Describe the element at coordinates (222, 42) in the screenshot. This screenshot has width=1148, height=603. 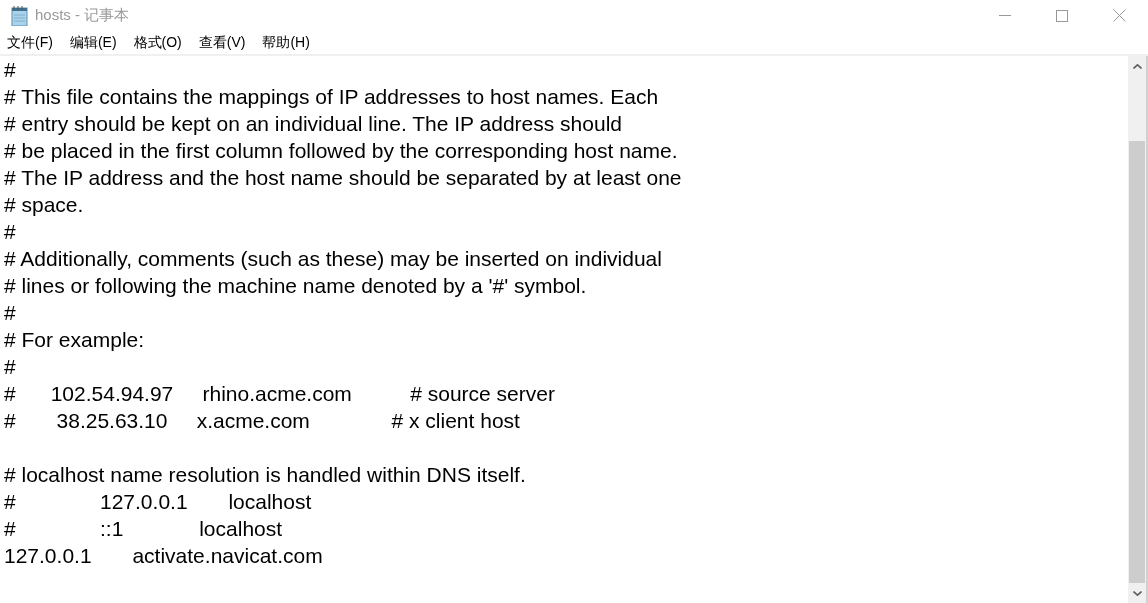
I see `menu-item: 查看(V)` at that location.